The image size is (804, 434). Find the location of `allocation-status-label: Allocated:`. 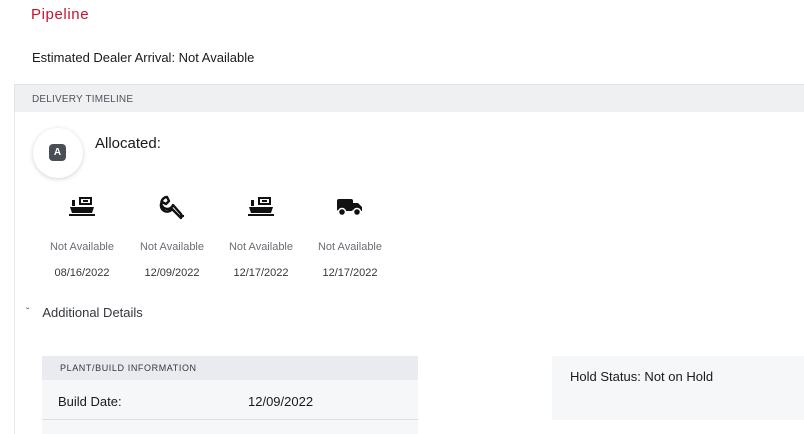

allocation-status-label: Allocated: is located at coordinates (128, 143).